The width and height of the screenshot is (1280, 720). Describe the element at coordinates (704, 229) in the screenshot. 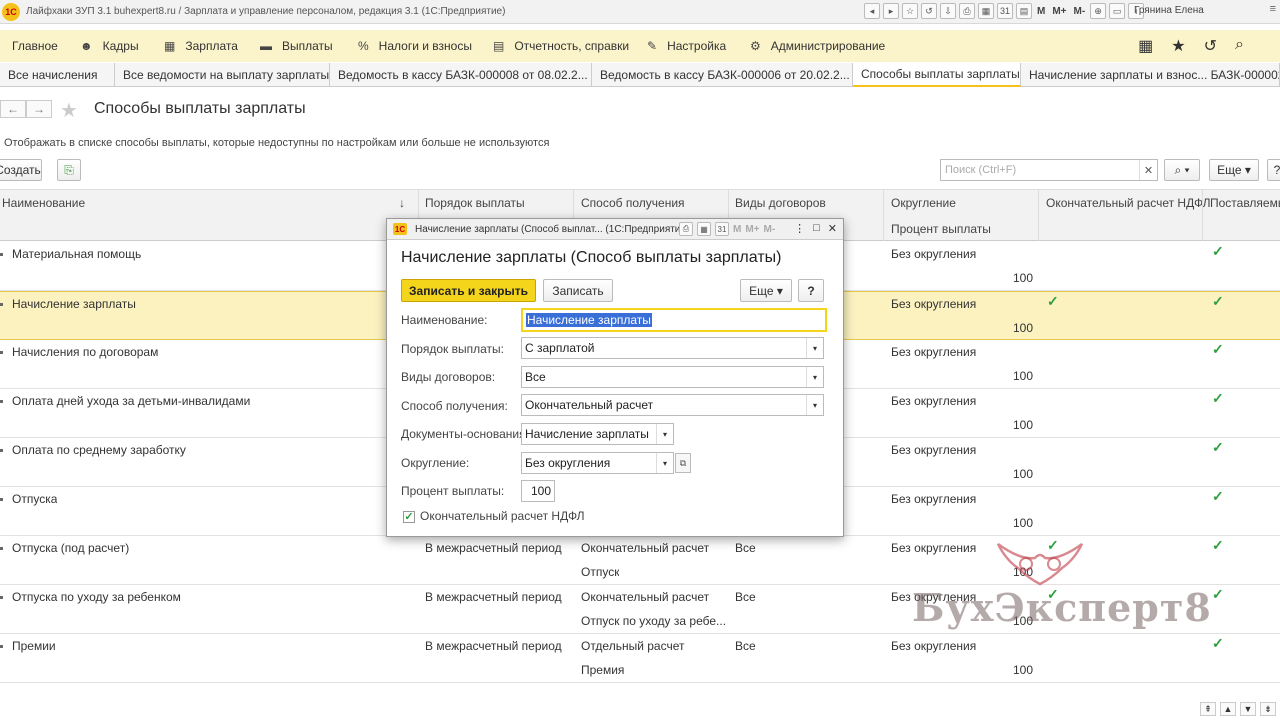

I see `calculator-icon: ▦` at that location.